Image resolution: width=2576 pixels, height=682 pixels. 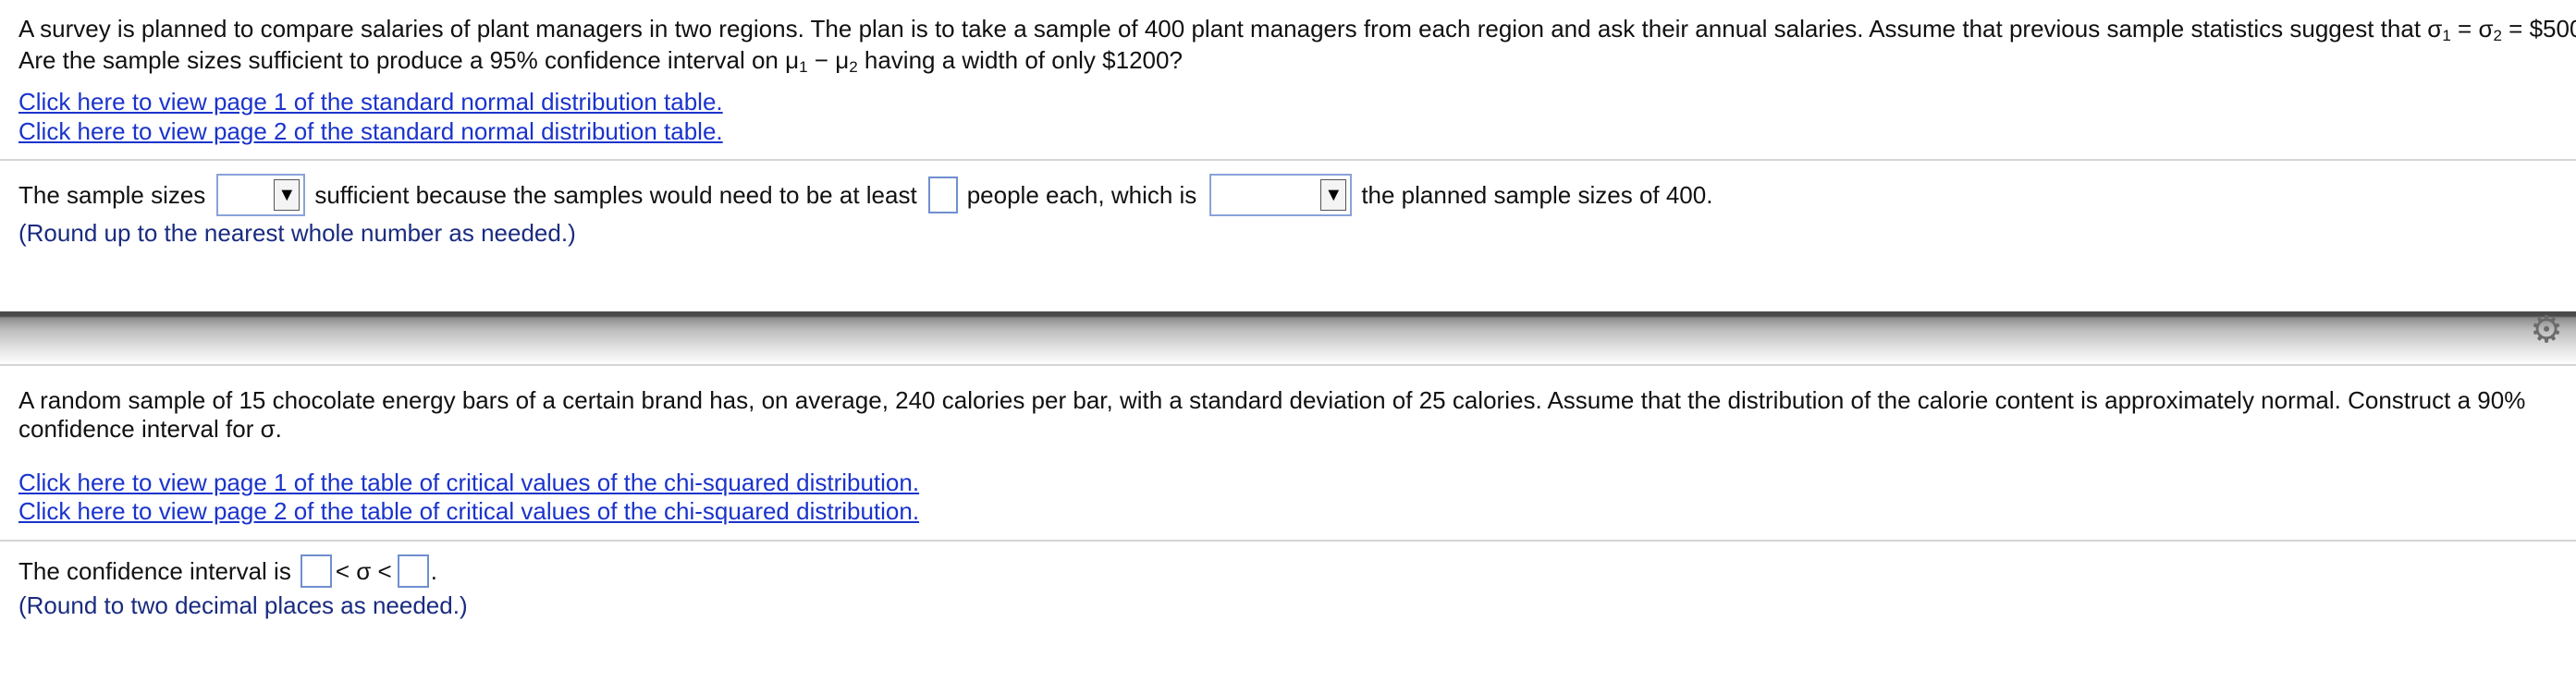 What do you see at coordinates (1288, 338) in the screenshot?
I see `section-divider` at bounding box center [1288, 338].